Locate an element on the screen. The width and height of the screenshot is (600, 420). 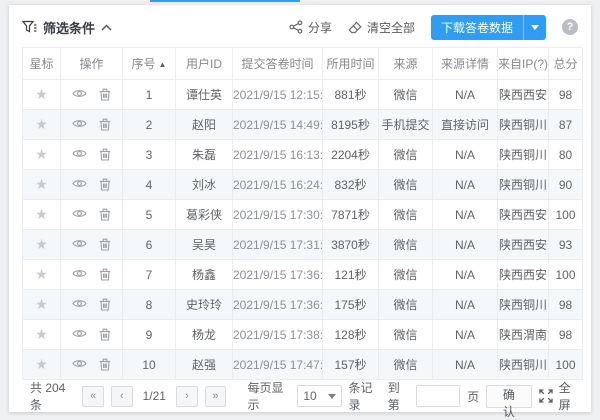
clear-all-button: 清空全部 is located at coordinates (381, 27).